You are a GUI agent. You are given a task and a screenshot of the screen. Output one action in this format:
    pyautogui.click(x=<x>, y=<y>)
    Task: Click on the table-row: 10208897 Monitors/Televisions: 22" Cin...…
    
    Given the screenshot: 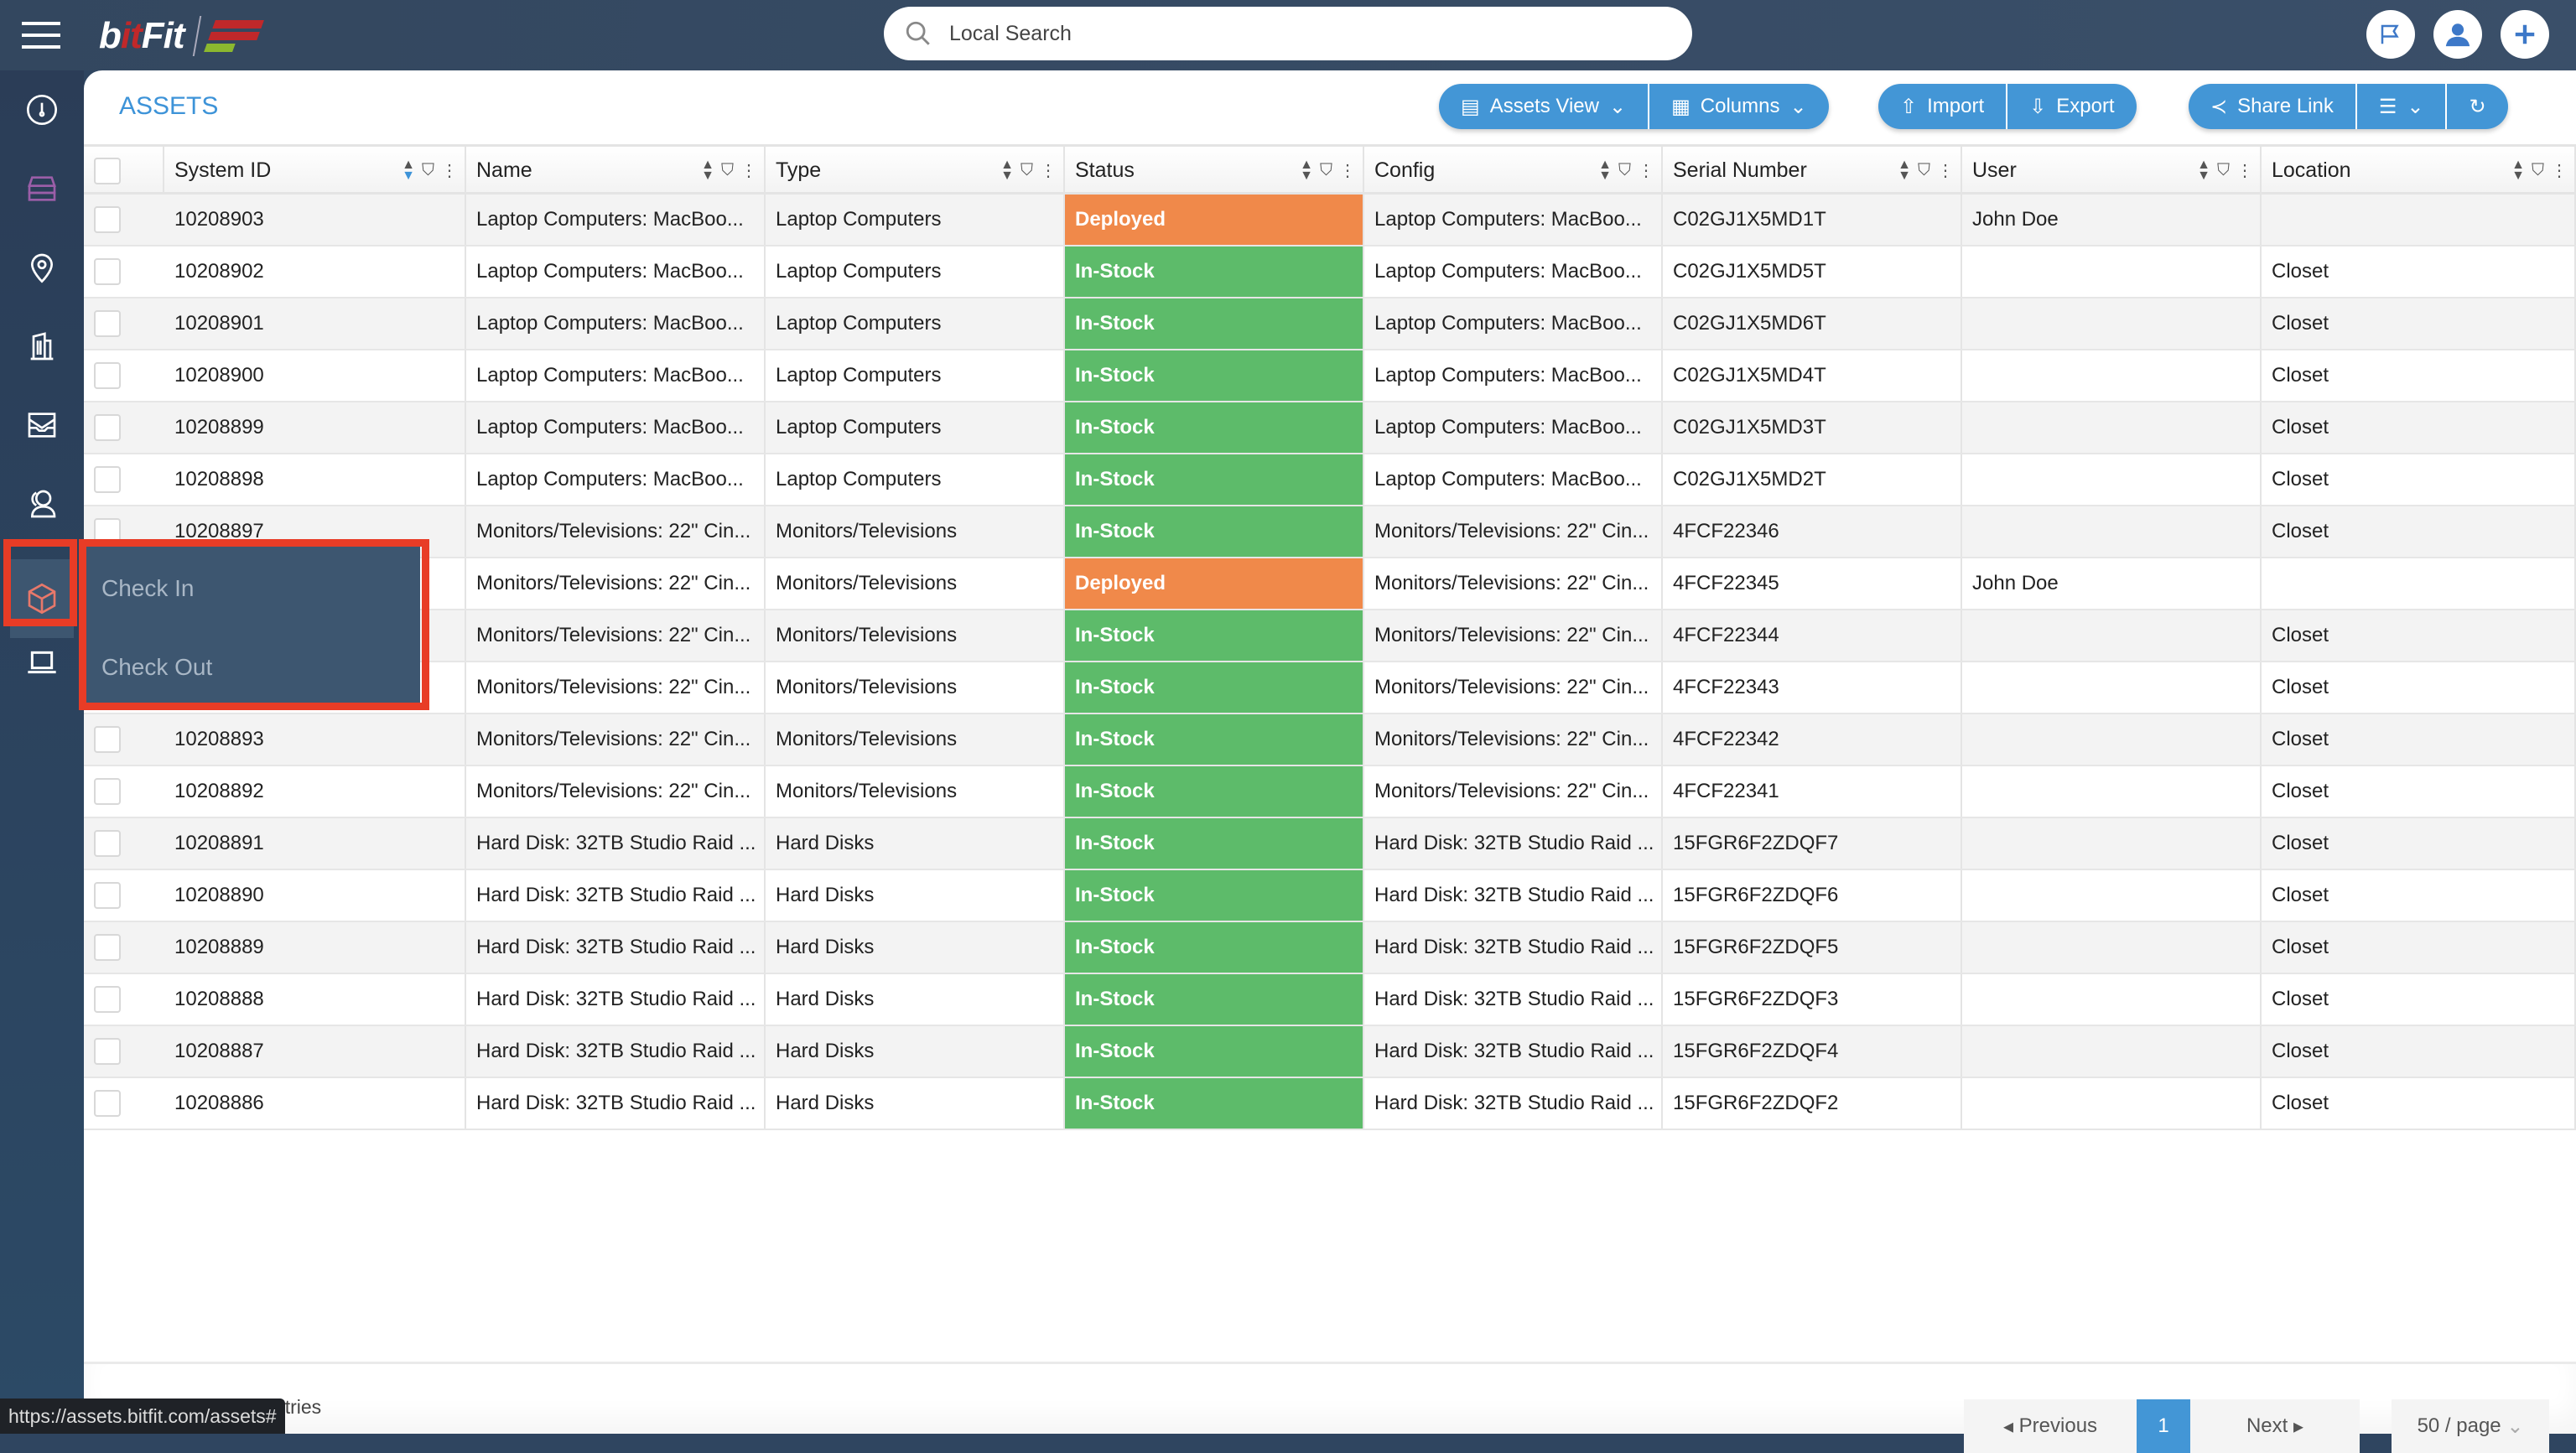 What is the action you would take?
    pyautogui.click(x=1330, y=532)
    